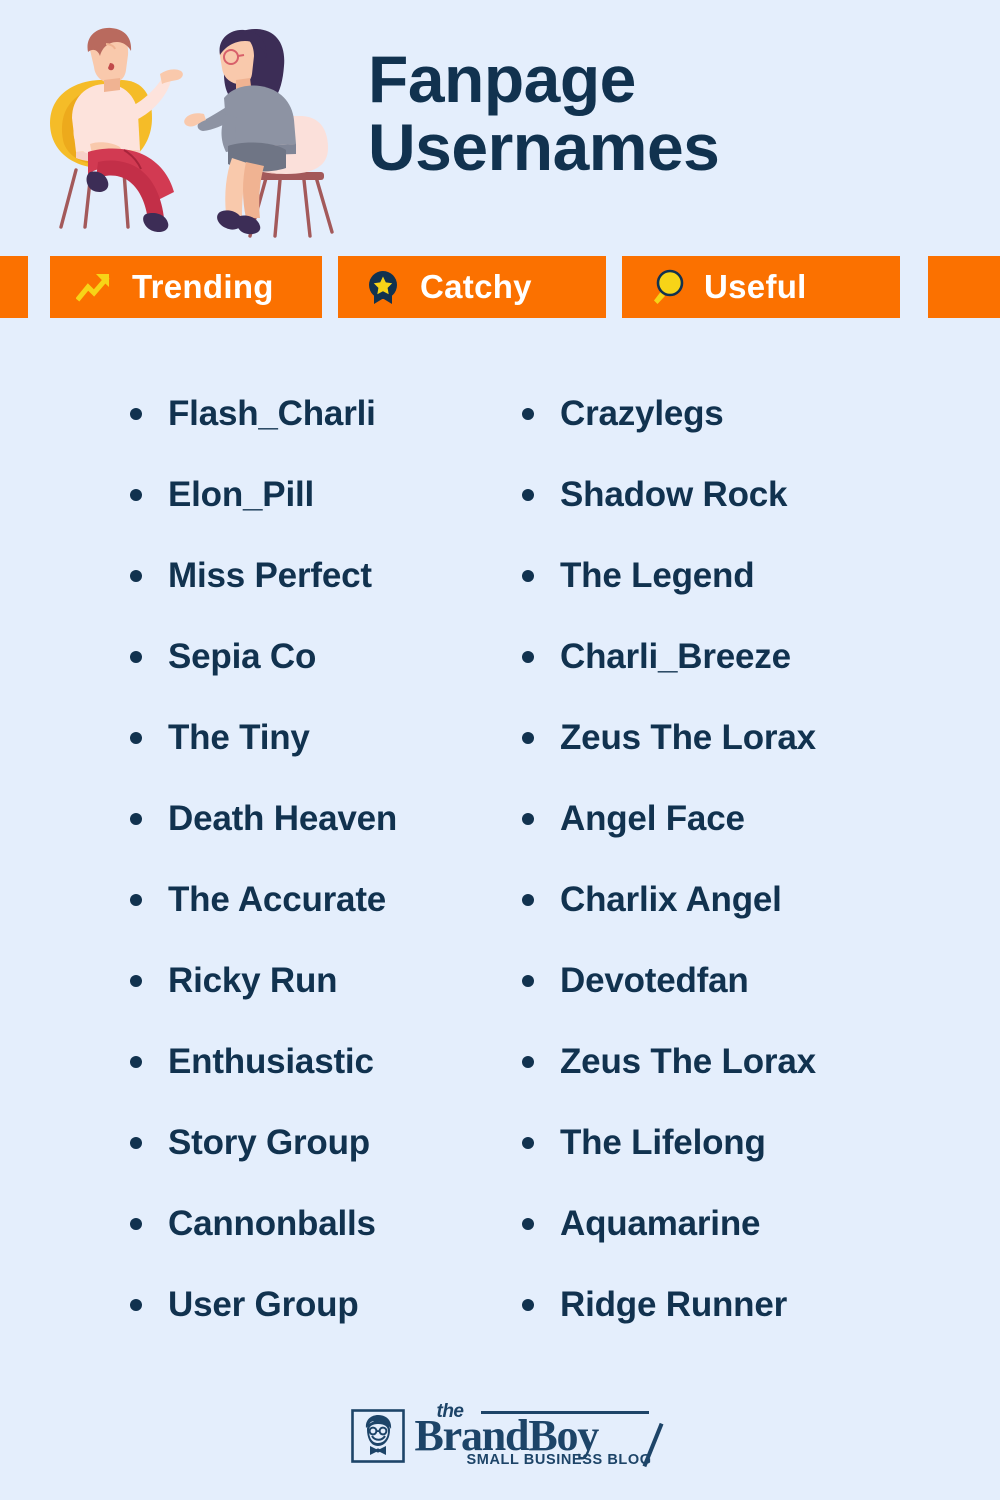 This screenshot has height=1500, width=1000. I want to click on tag-trending: Trending, so click(186, 287).